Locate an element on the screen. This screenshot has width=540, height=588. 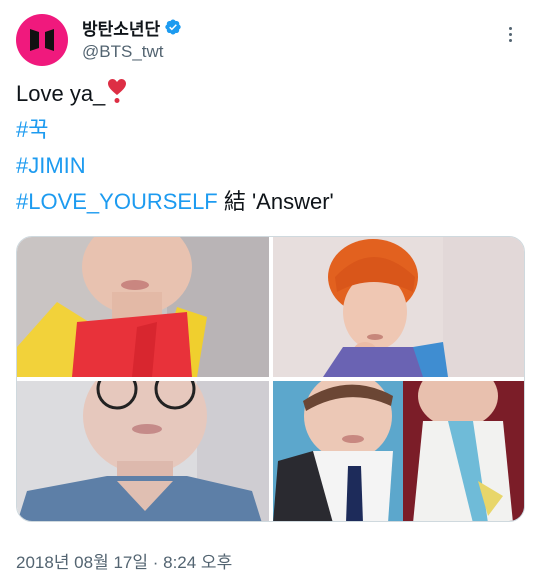
tweet-line-3: #JIMIN is located at coordinates (270, 166).